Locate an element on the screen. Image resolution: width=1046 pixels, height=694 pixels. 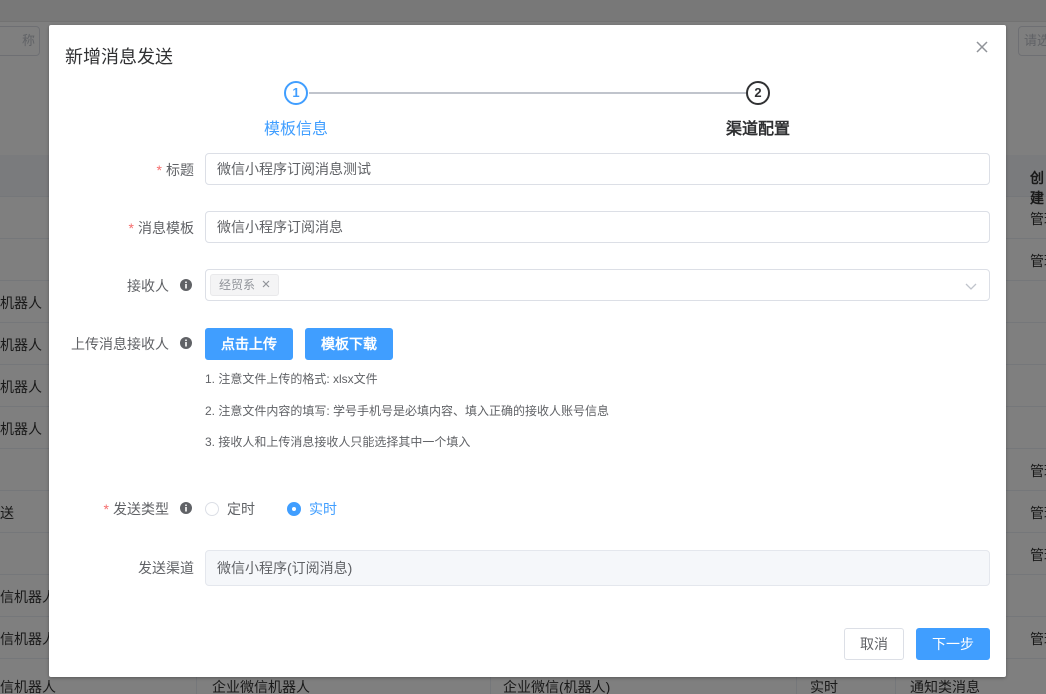
radio-realtime-label: 实时 is located at coordinates (323, 509).